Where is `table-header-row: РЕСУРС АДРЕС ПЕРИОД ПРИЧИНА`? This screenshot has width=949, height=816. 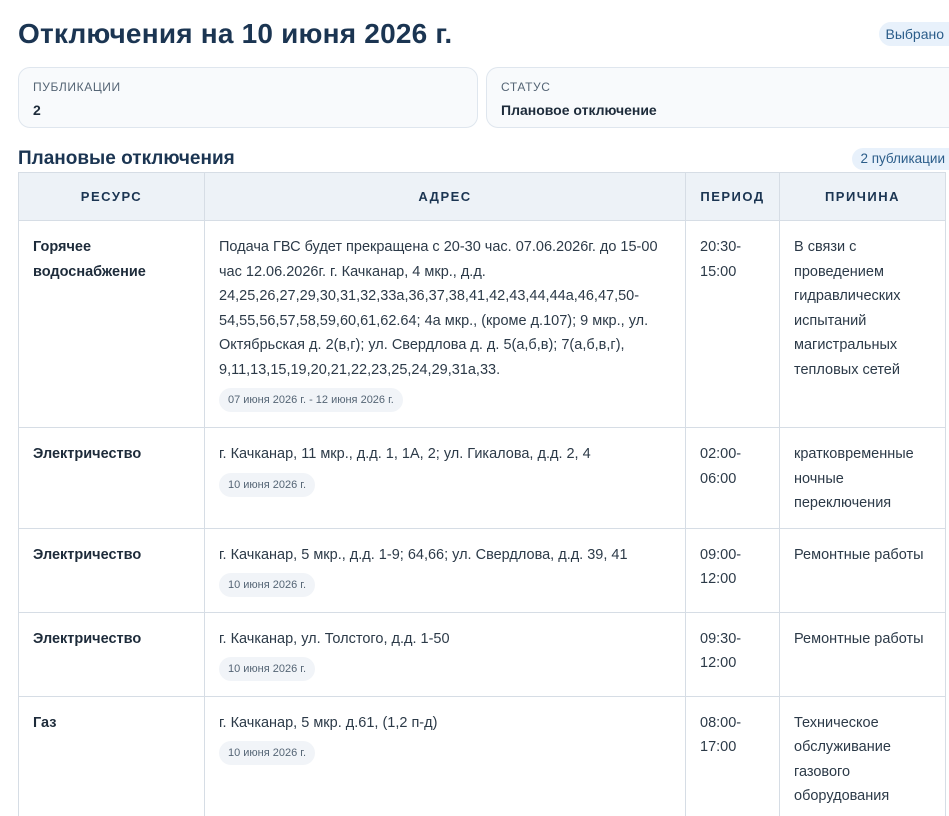 table-header-row: РЕСУРС АДРЕС ПЕРИОД ПРИЧИНА is located at coordinates (482, 196).